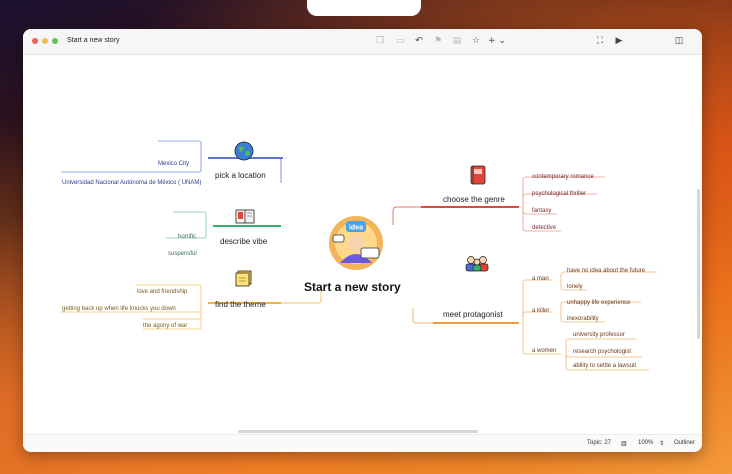 This screenshot has width=732, height=474. Describe the element at coordinates (45, 41) in the screenshot. I see `minimize-window-button` at that location.